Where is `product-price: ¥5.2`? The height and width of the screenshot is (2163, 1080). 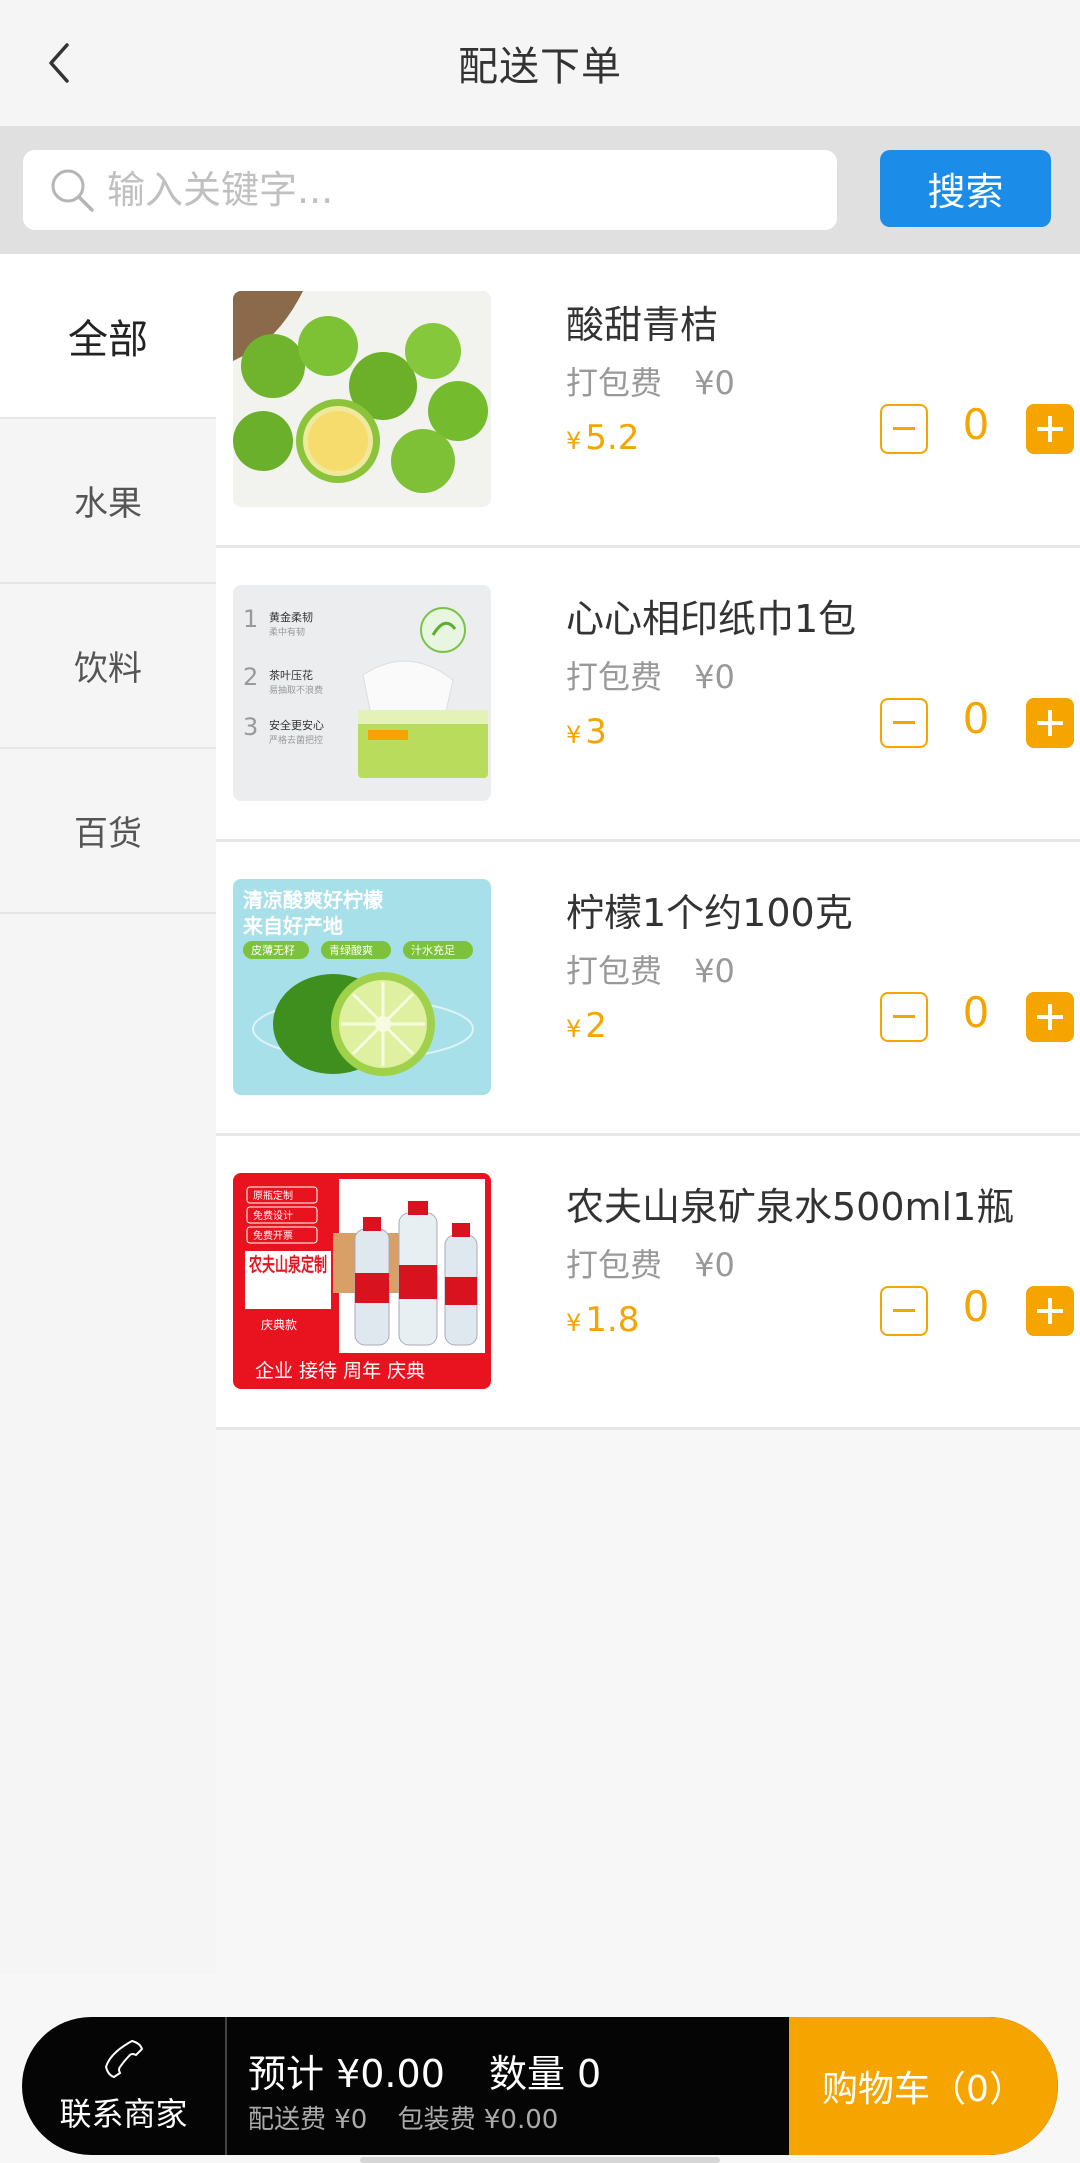
product-price: ¥5.2 is located at coordinates (602, 438).